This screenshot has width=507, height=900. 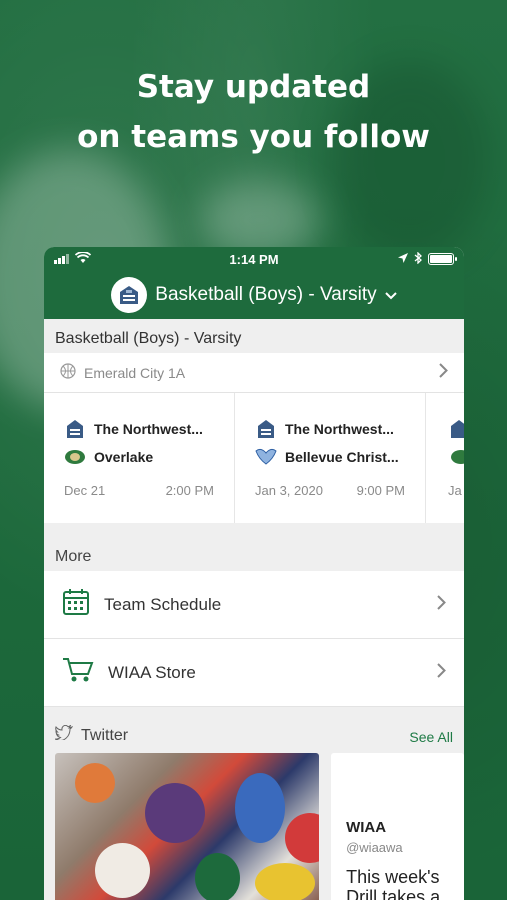 What do you see at coordinates (254, 373) in the screenshot?
I see `league-row: Emerald City 1A` at bounding box center [254, 373].